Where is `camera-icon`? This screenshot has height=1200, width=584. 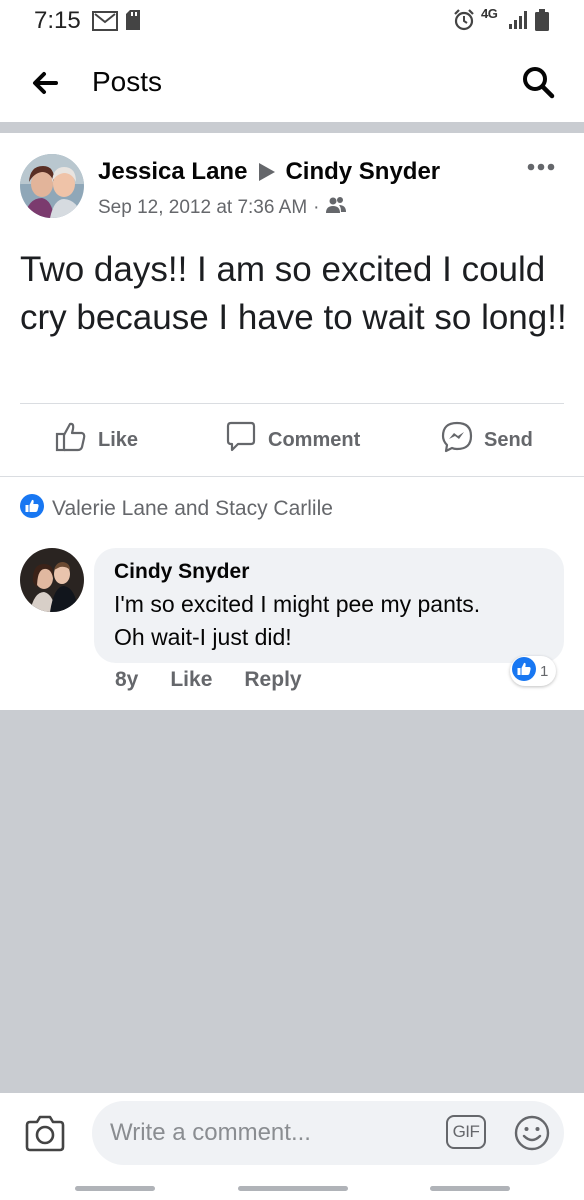
camera-icon is located at coordinates (45, 1134).